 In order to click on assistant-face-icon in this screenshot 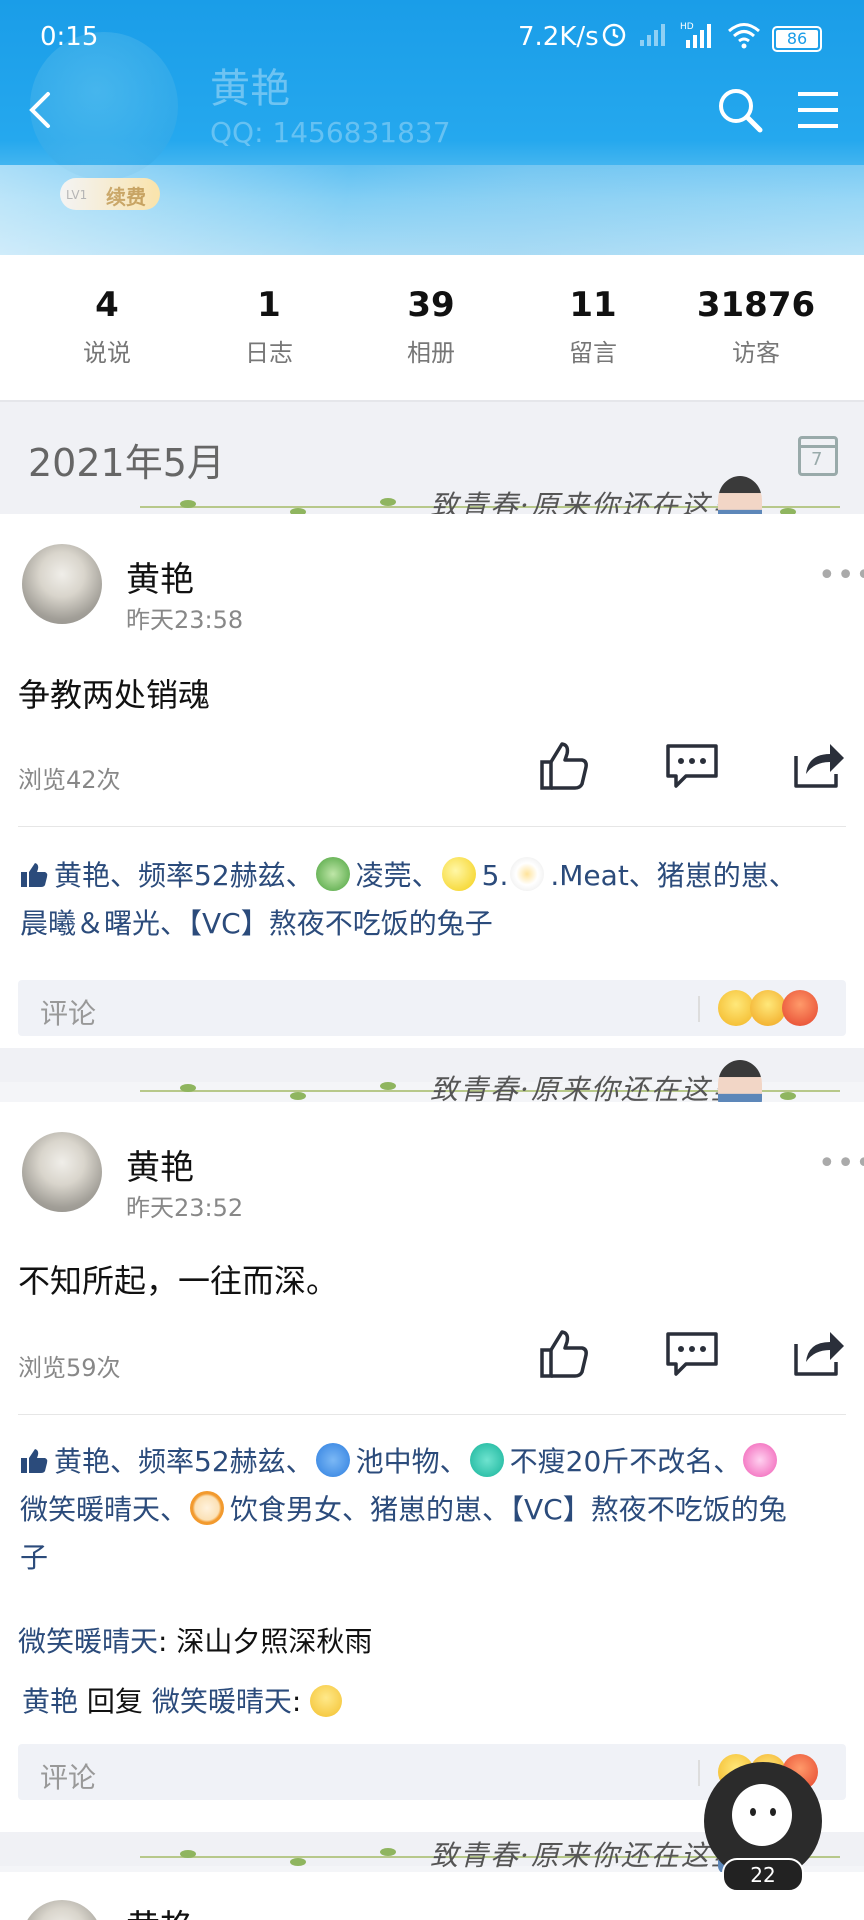, I will do `click(762, 1815)`.